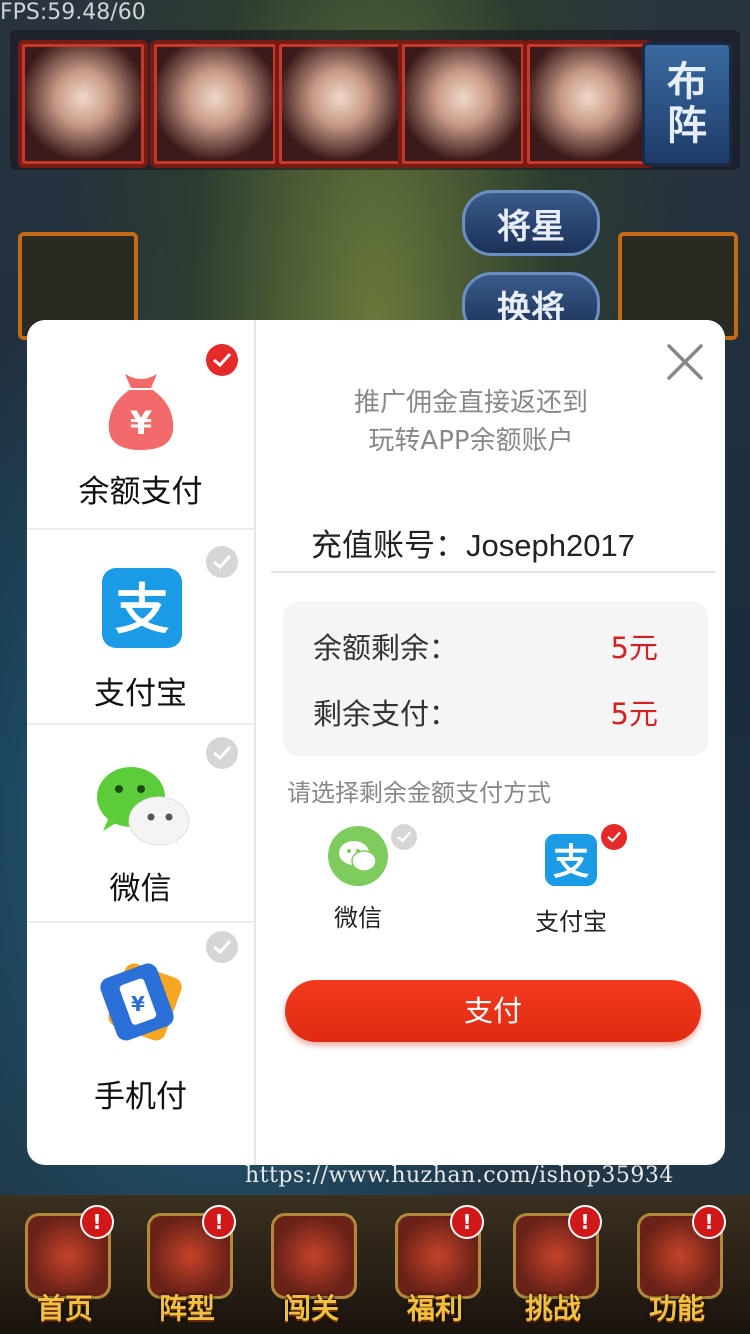 The image size is (750, 1334). Describe the element at coordinates (64, 1308) in the screenshot. I see `nav-label: 首页` at that location.